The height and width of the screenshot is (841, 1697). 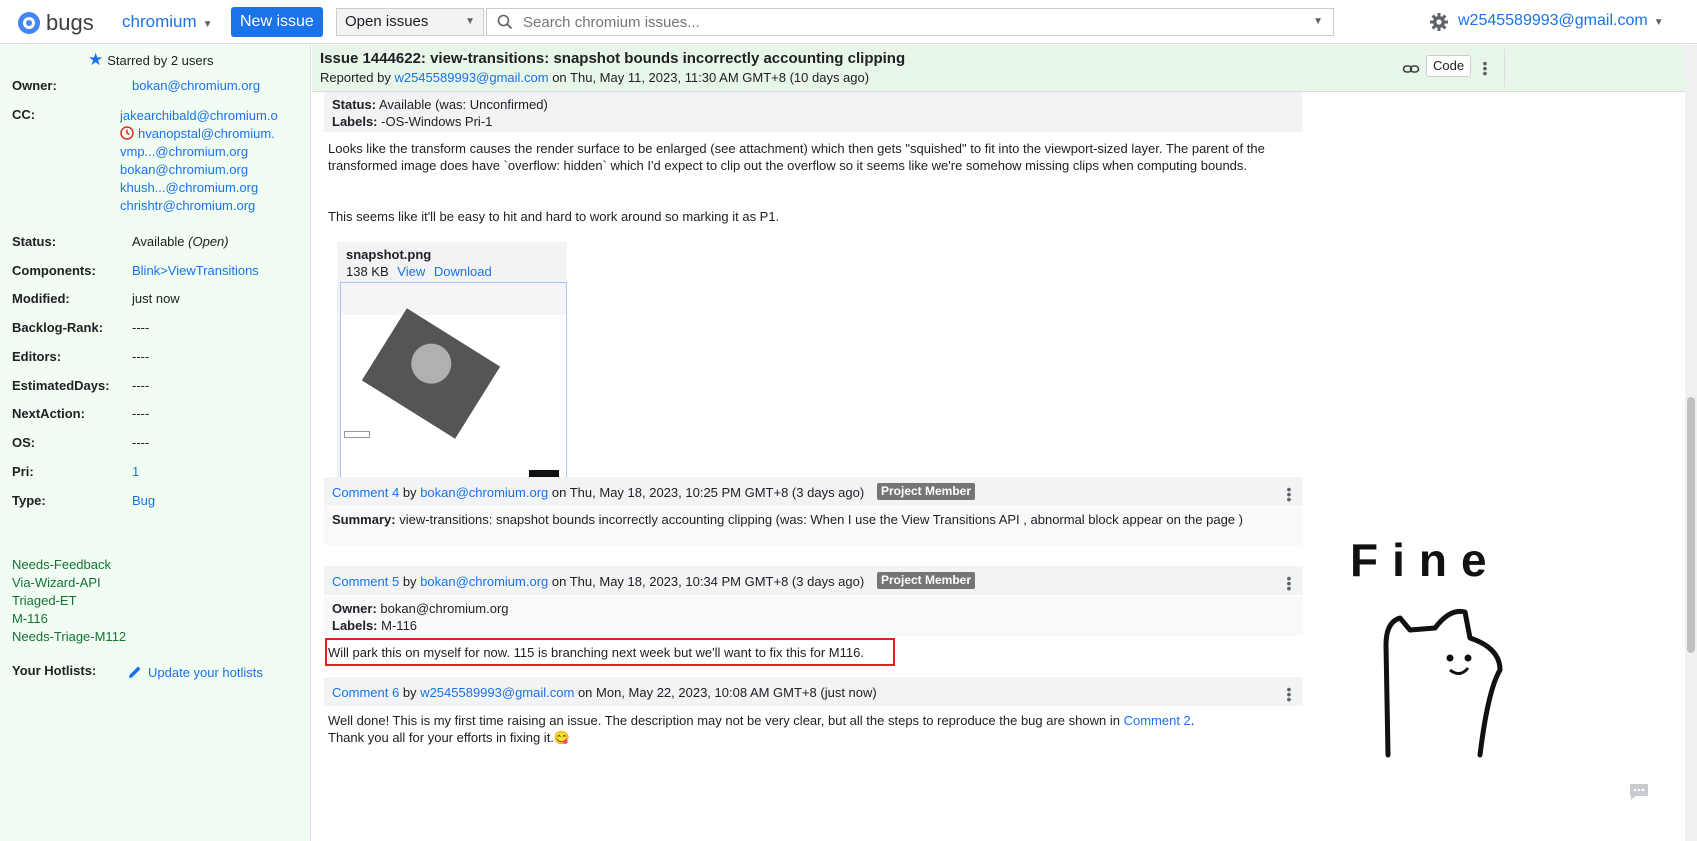 I want to click on gear-icon, so click(x=1439, y=22).